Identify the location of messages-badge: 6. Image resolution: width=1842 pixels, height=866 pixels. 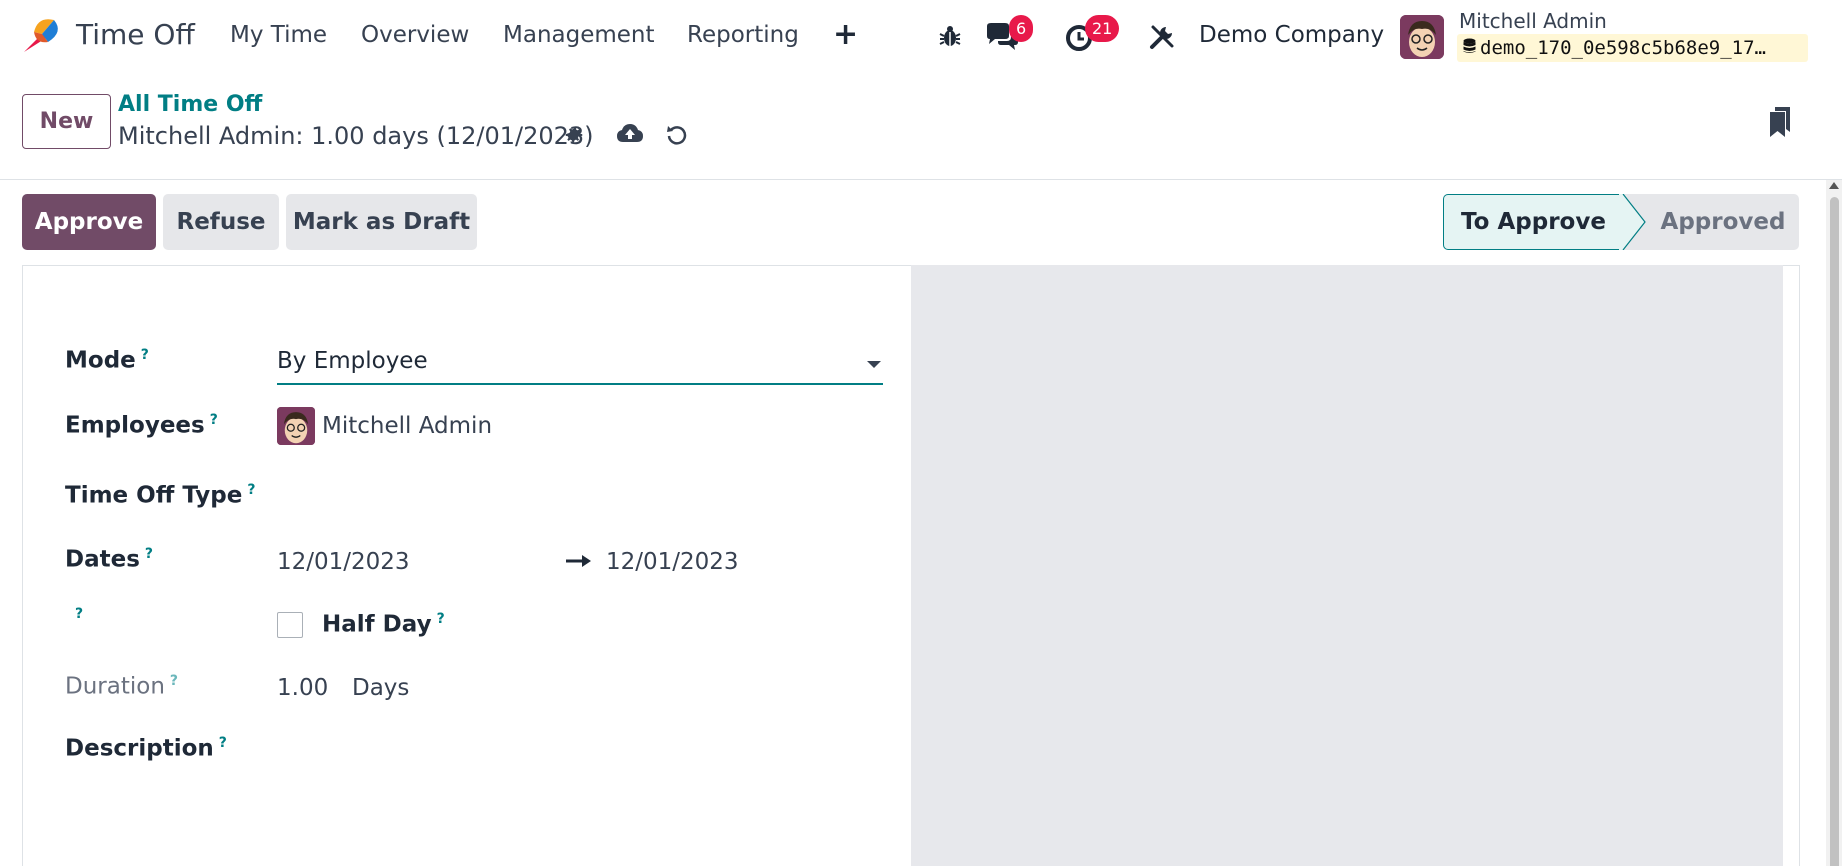
(1021, 28).